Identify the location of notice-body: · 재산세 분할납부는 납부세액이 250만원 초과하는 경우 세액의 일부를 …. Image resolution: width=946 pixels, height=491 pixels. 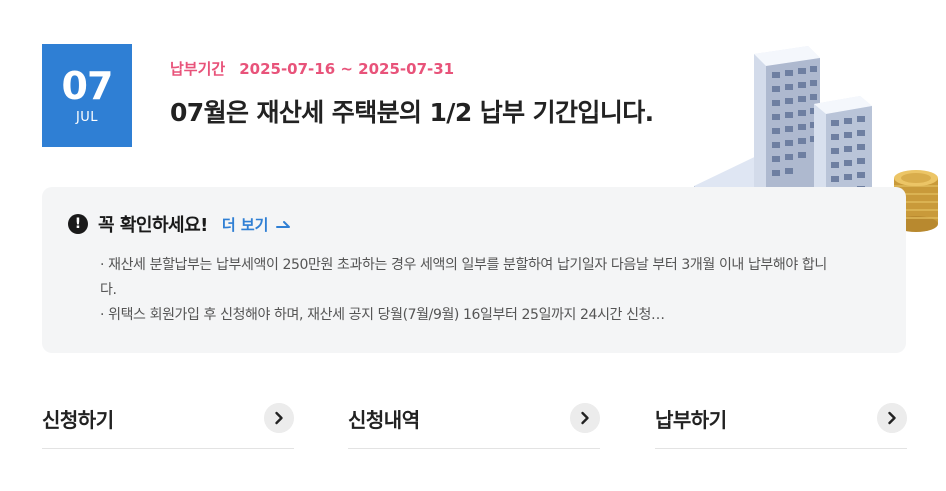
(470, 290).